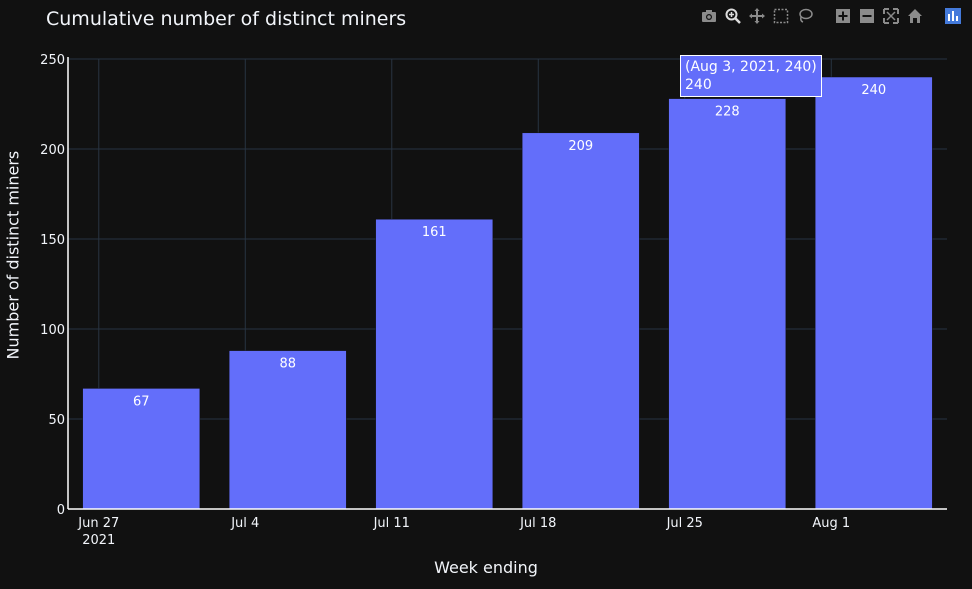 The width and height of the screenshot is (972, 589). Describe the element at coordinates (831, 523) in the screenshot. I see `x-tick-label: Aug 1` at that location.